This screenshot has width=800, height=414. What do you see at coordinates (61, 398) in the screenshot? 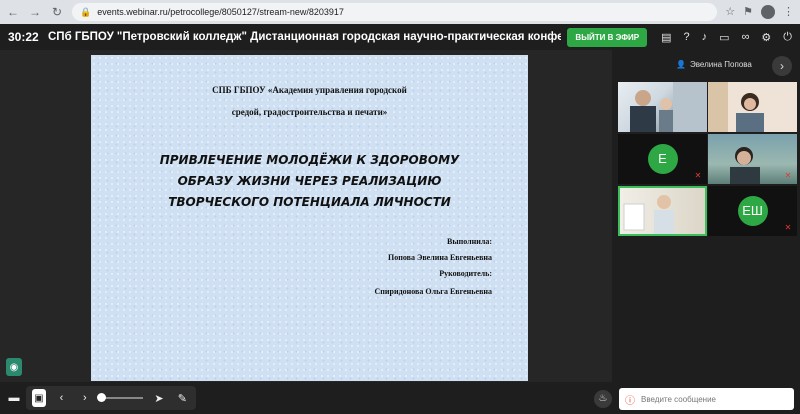
I see `previous-slide-icon: ‹` at bounding box center [61, 398].